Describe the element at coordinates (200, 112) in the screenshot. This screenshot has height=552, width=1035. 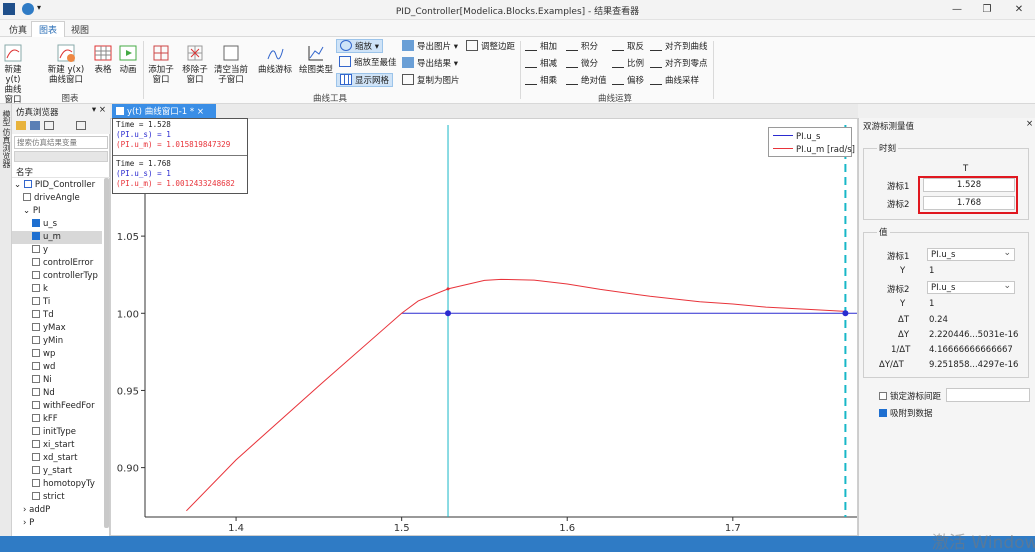
I see `tab-close-icon: ×` at that location.